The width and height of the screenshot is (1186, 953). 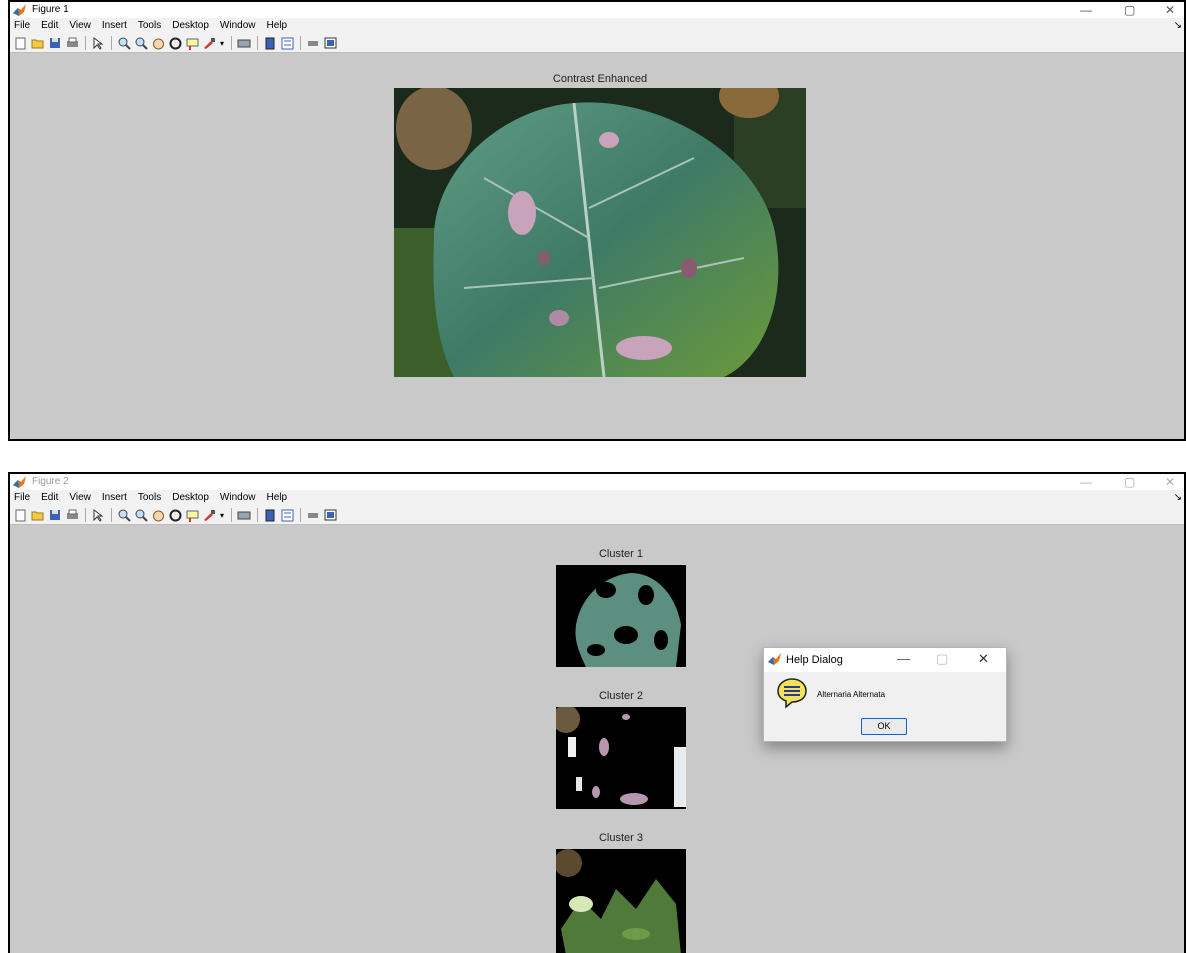 I want to click on help-dialog-titlebar: Help Dialog — ▢ ✕, so click(x=885, y=660).